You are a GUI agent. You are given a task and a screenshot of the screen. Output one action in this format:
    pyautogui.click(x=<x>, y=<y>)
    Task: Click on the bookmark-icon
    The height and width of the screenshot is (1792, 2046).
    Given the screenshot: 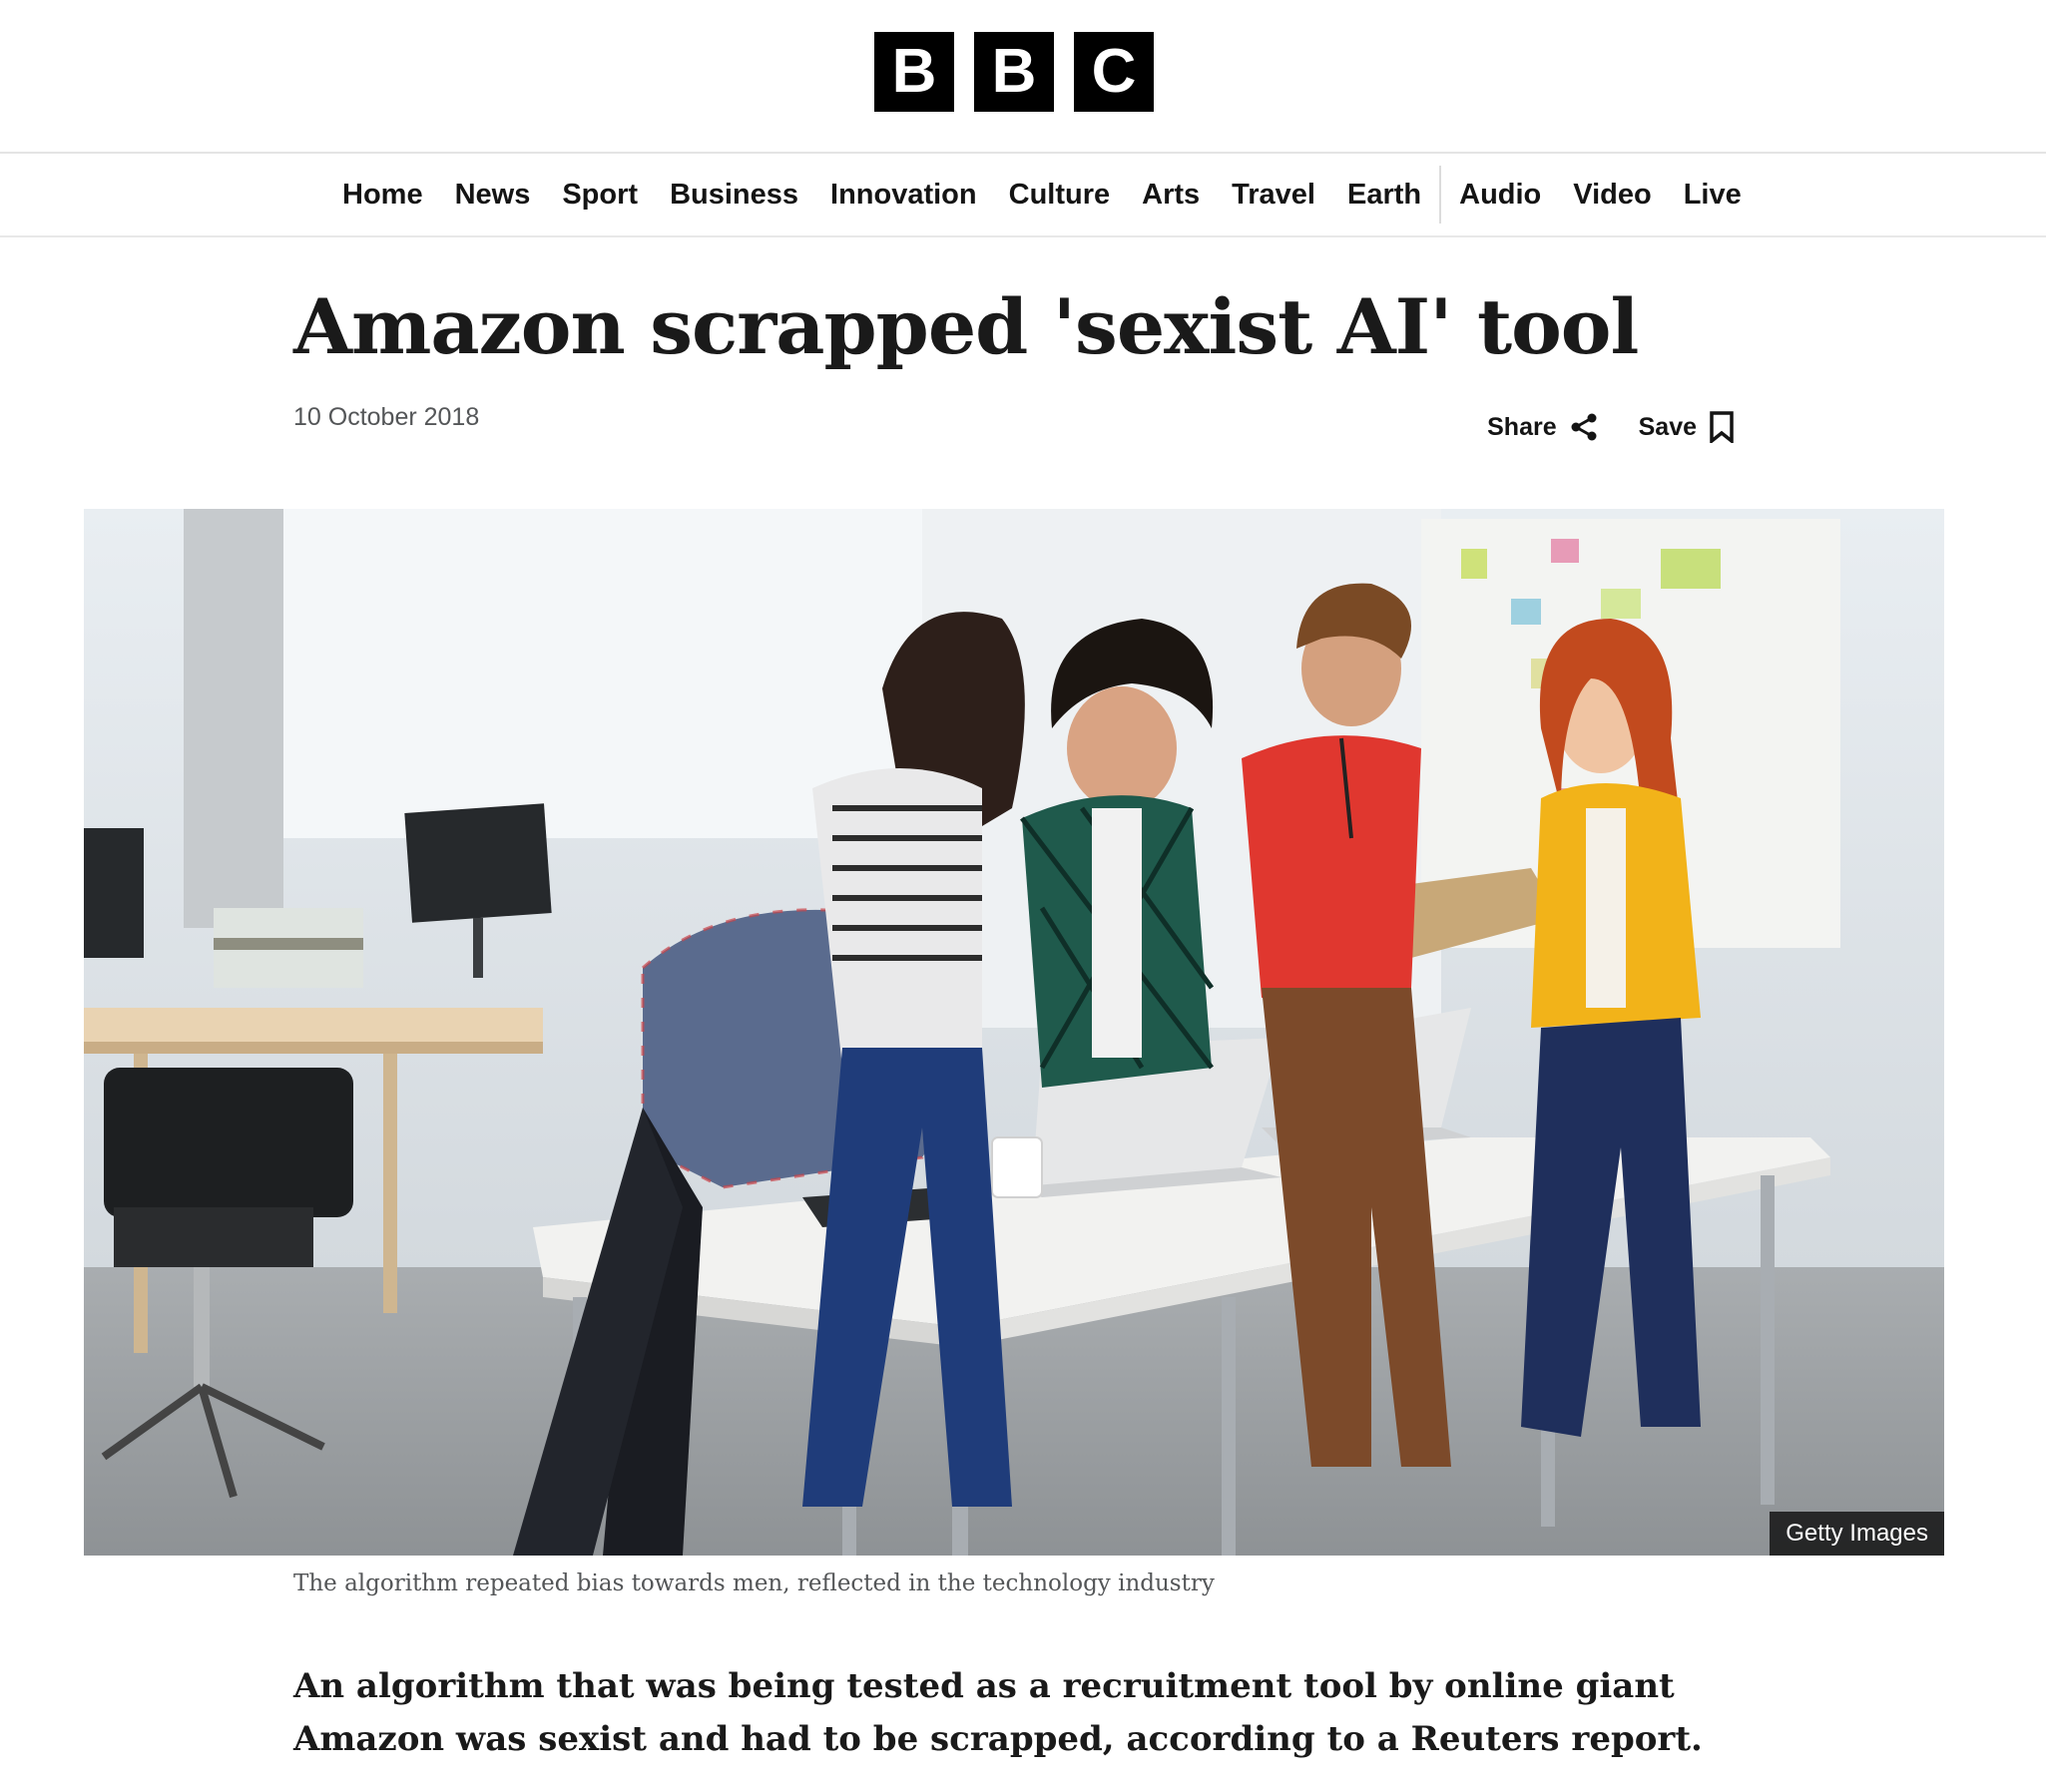 What is the action you would take?
    pyautogui.click(x=1722, y=427)
    